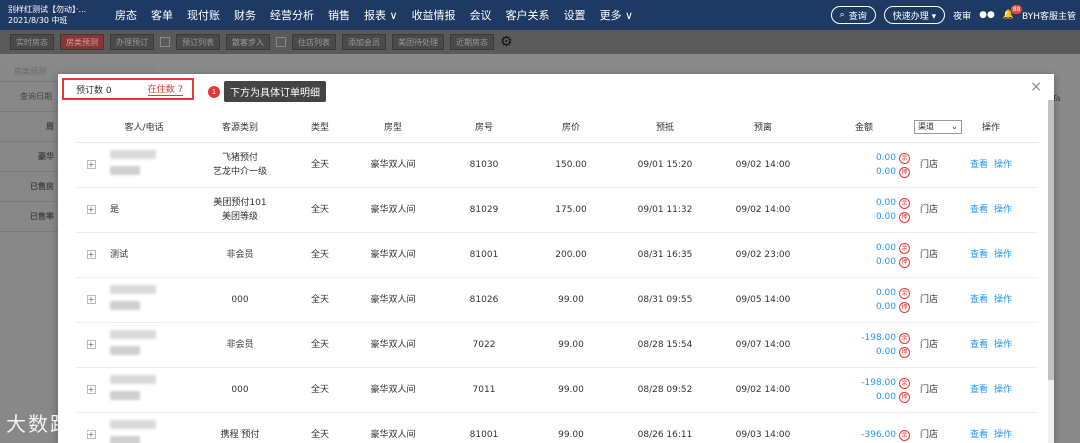  What do you see at coordinates (198, 42) in the screenshot?
I see `toolbar-button: 预订列表` at bounding box center [198, 42].